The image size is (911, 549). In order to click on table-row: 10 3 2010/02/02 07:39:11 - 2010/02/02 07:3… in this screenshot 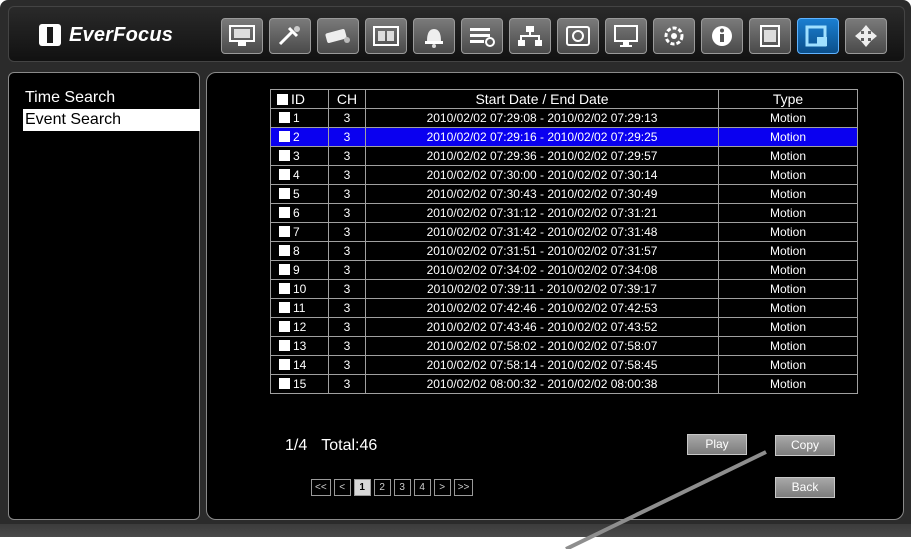, I will do `click(564, 289)`.